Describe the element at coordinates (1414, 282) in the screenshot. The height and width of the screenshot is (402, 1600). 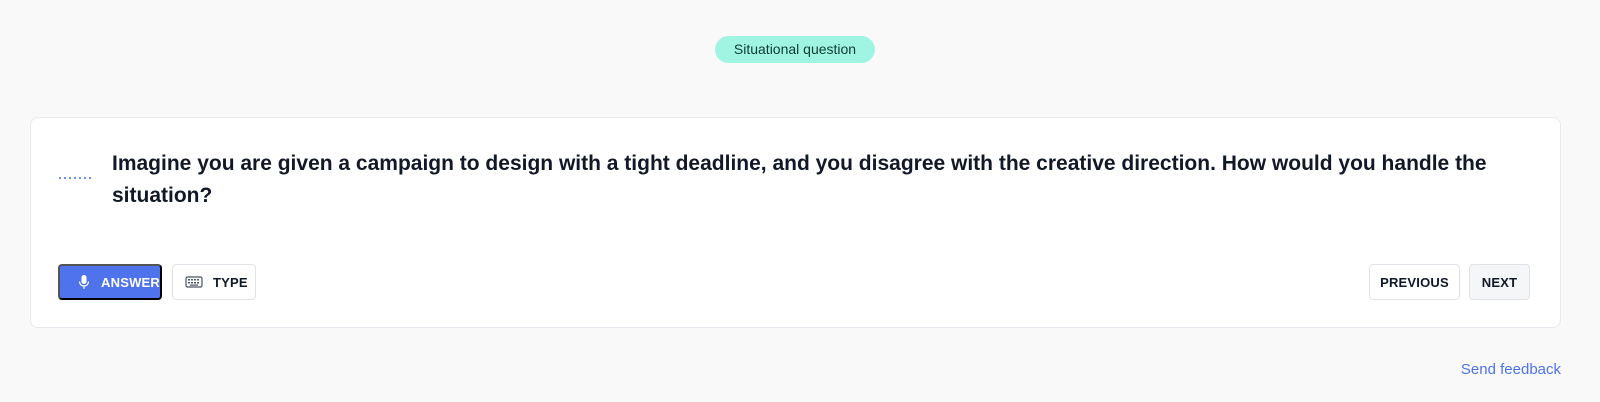
I see `previous-button: PREVIOUS` at that location.